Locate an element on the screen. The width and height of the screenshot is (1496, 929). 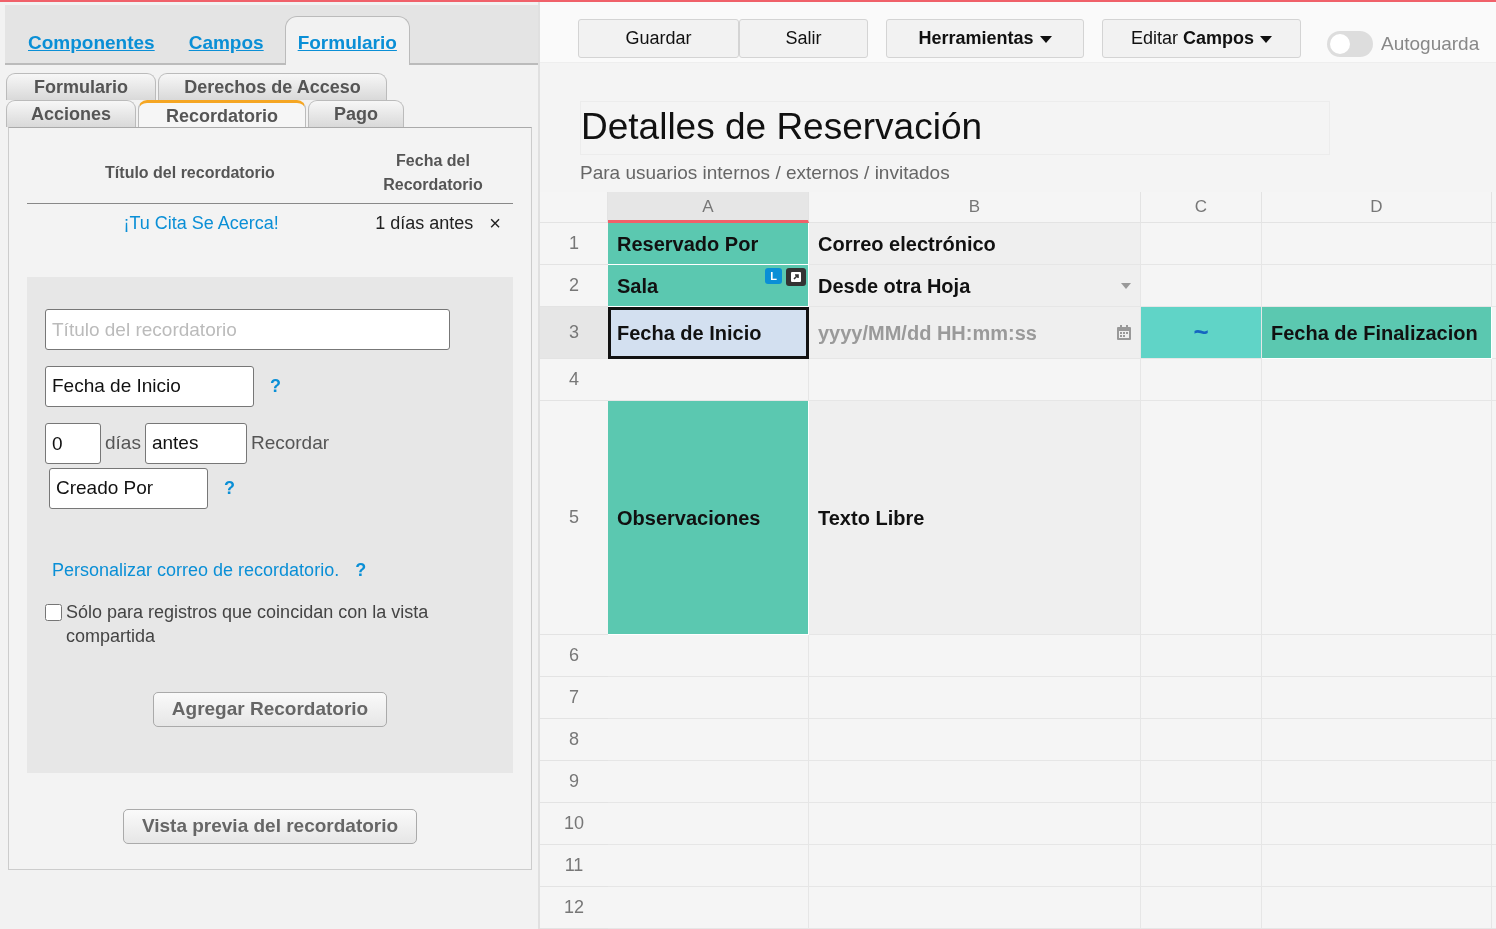
tab: Acciones is located at coordinates (71, 113).